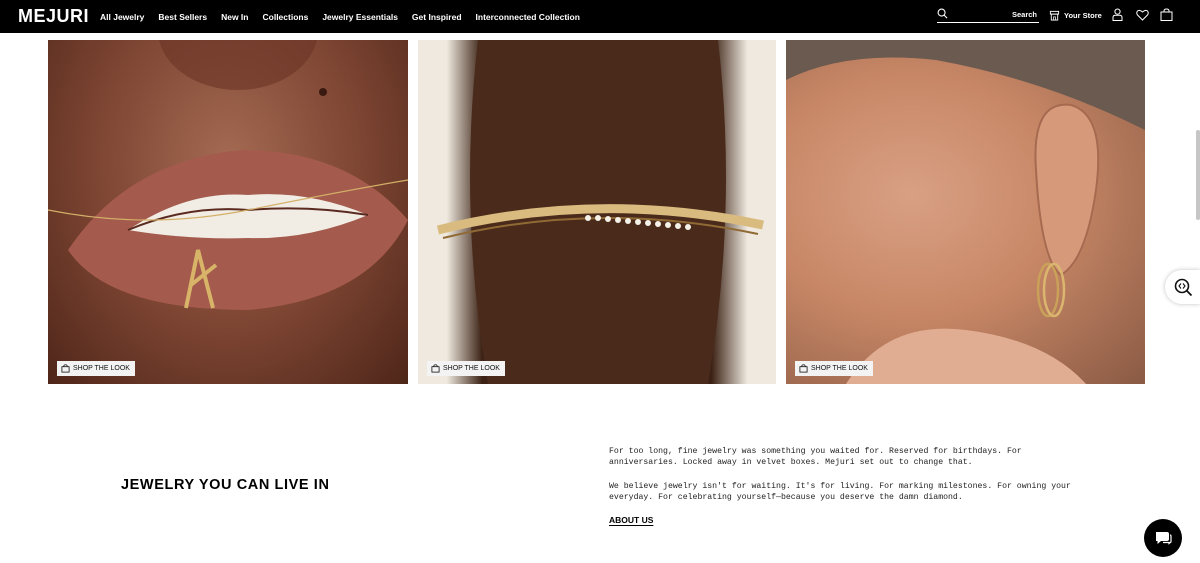 The width and height of the screenshot is (1200, 563). I want to click on lens-search-icon, so click(1183, 287).